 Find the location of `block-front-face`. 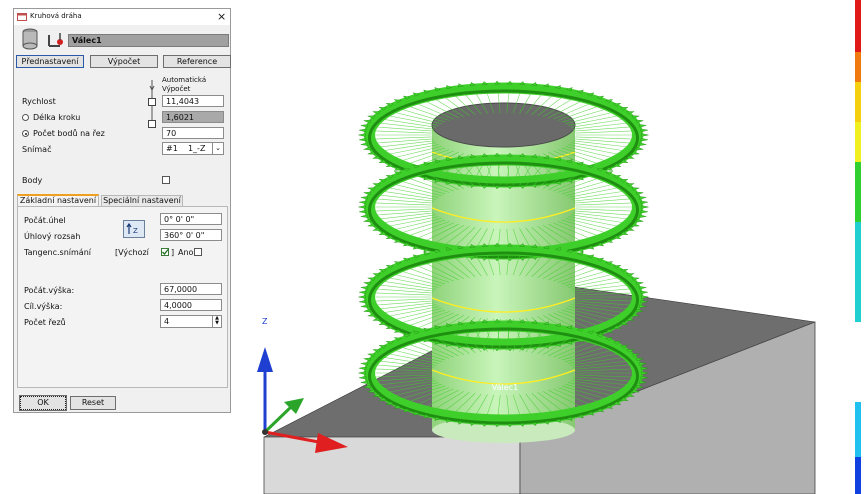

block-front-face is located at coordinates (392, 465).